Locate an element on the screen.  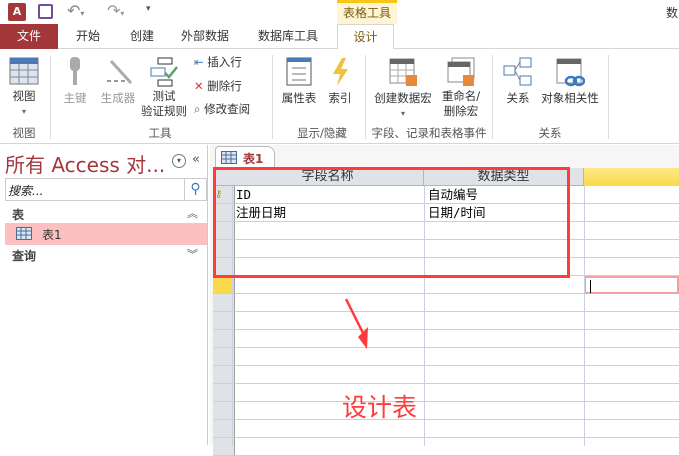
expand-chevron-icon: ︾ is located at coordinates (192, 254).